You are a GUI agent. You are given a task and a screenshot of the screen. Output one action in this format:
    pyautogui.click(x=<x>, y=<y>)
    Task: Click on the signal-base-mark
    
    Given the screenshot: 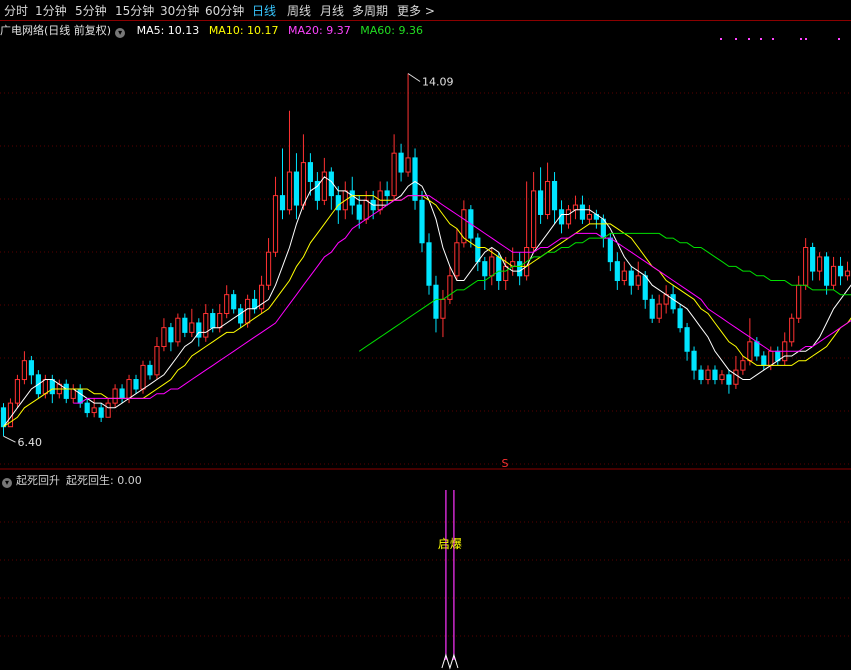 What is the action you would take?
    pyautogui.click(x=450, y=661)
    